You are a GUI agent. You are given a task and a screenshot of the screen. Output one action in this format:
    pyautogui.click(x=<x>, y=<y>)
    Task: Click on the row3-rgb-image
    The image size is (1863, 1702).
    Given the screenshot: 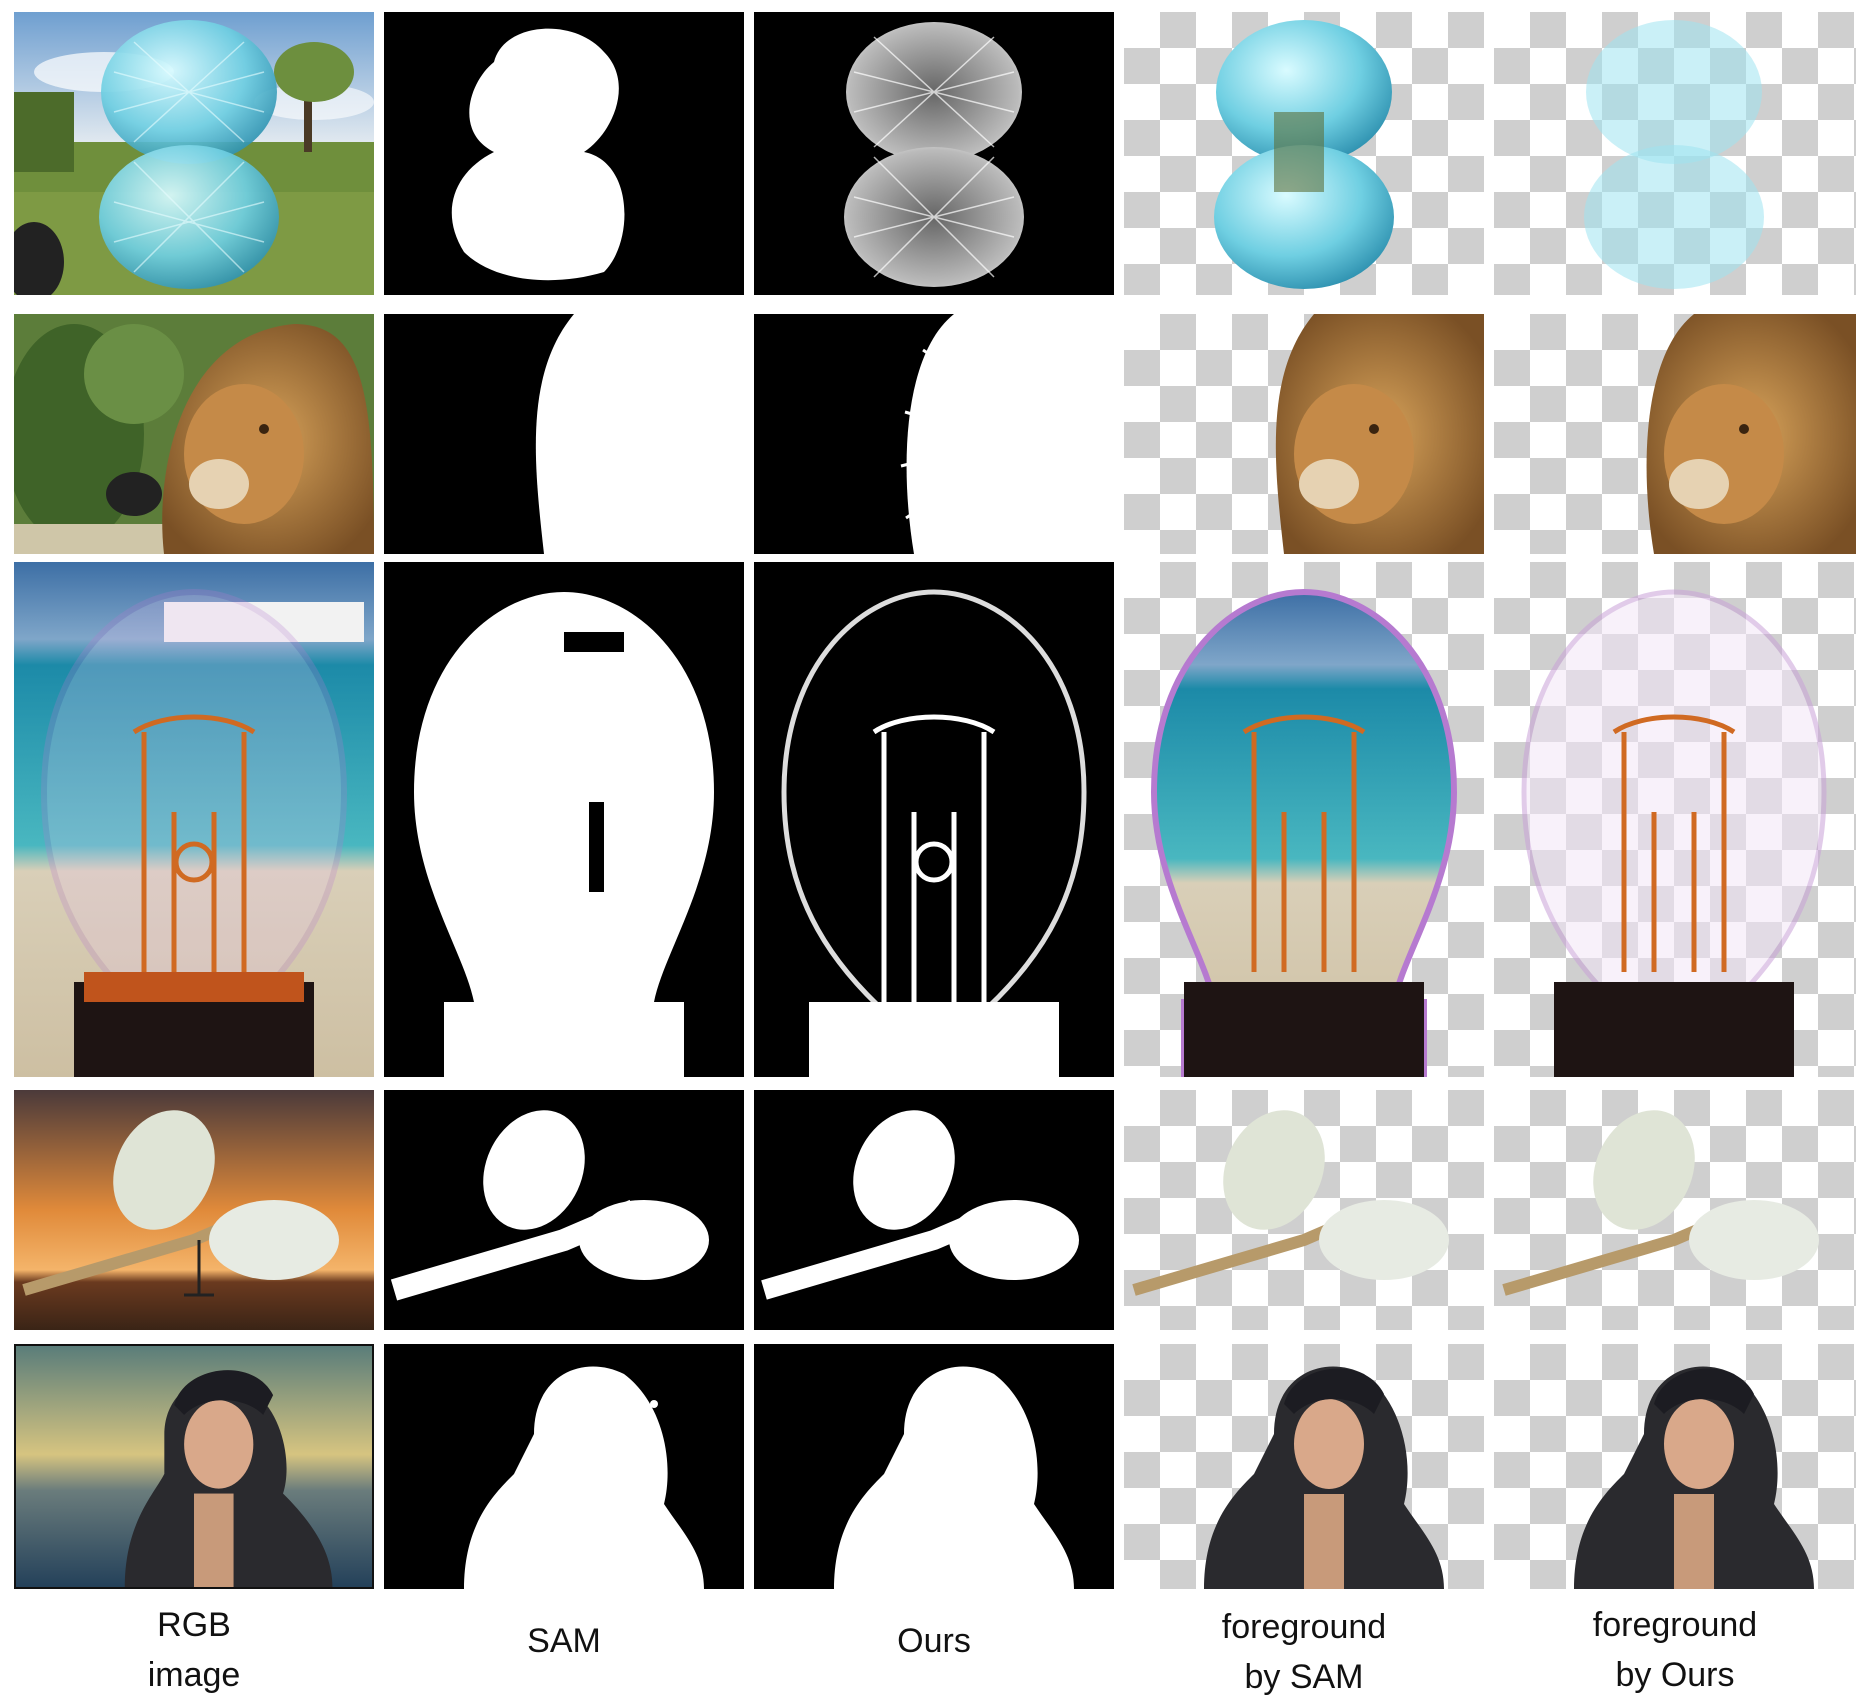 What is the action you would take?
    pyautogui.click(x=194, y=819)
    